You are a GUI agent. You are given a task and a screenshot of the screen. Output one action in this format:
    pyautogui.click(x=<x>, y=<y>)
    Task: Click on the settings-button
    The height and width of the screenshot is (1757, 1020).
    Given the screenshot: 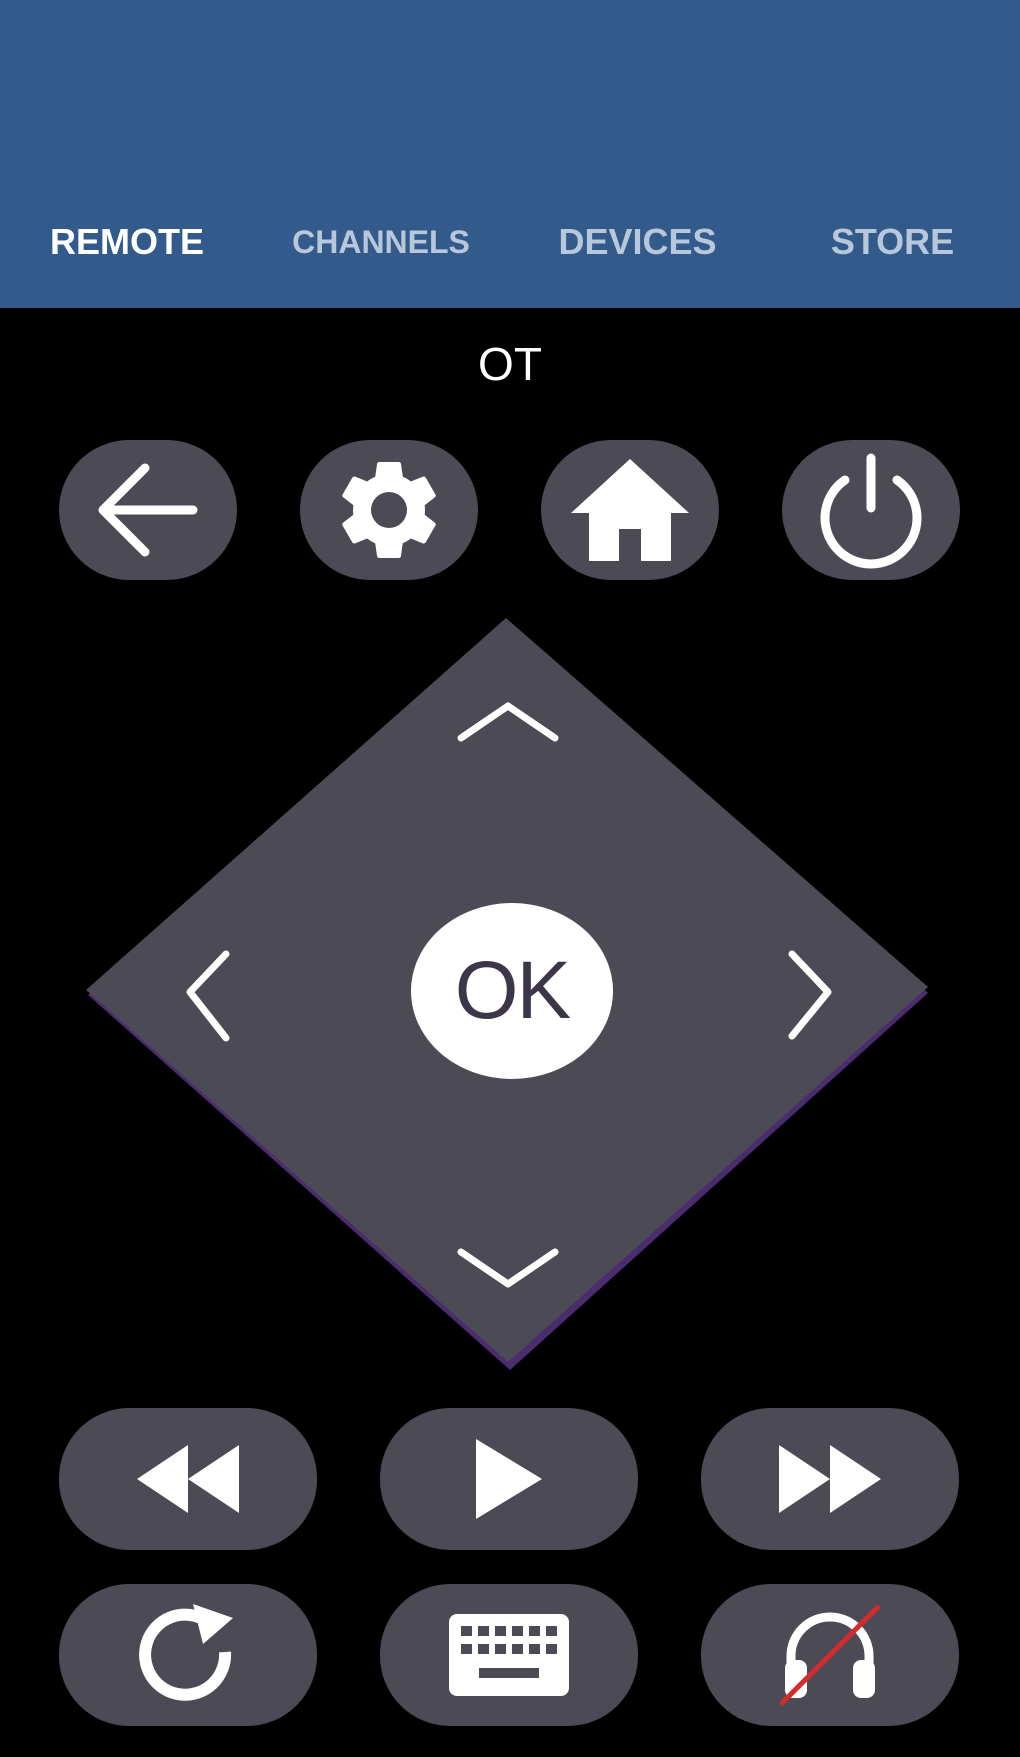 What is the action you would take?
    pyautogui.click(x=389, y=510)
    